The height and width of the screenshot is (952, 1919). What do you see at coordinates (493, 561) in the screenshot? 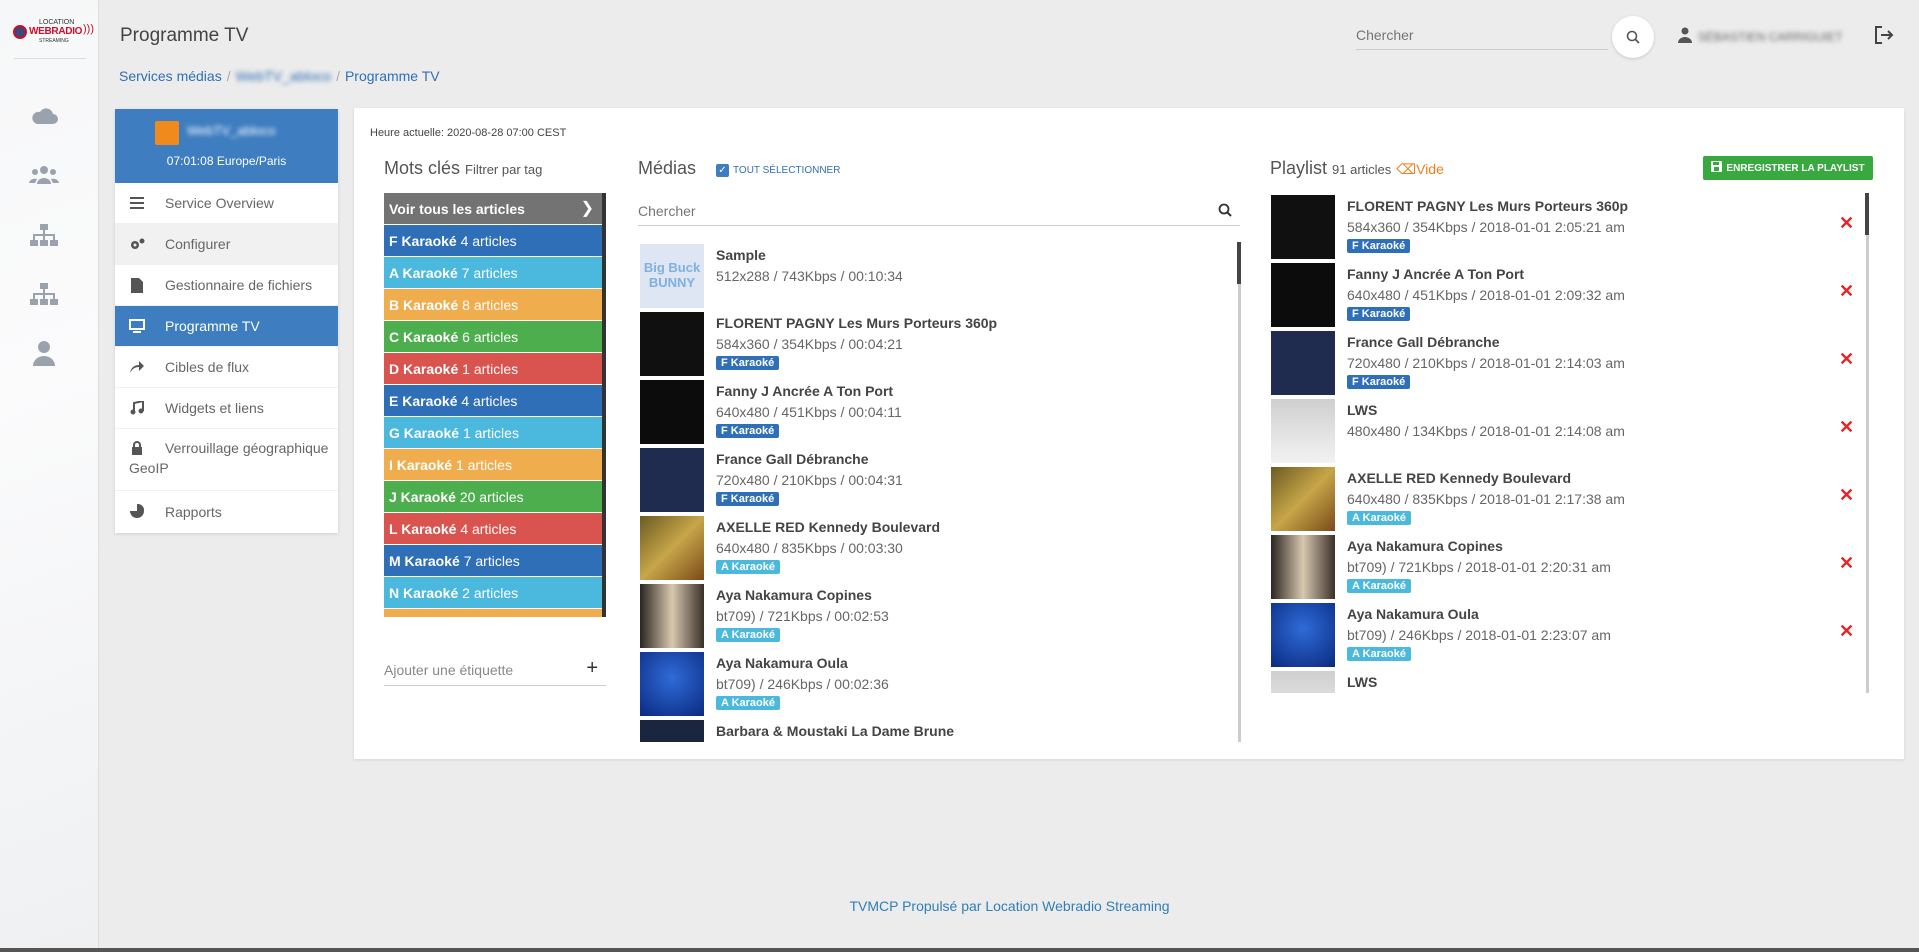
I see `tag-item: M Karaoké 7 articles` at bounding box center [493, 561].